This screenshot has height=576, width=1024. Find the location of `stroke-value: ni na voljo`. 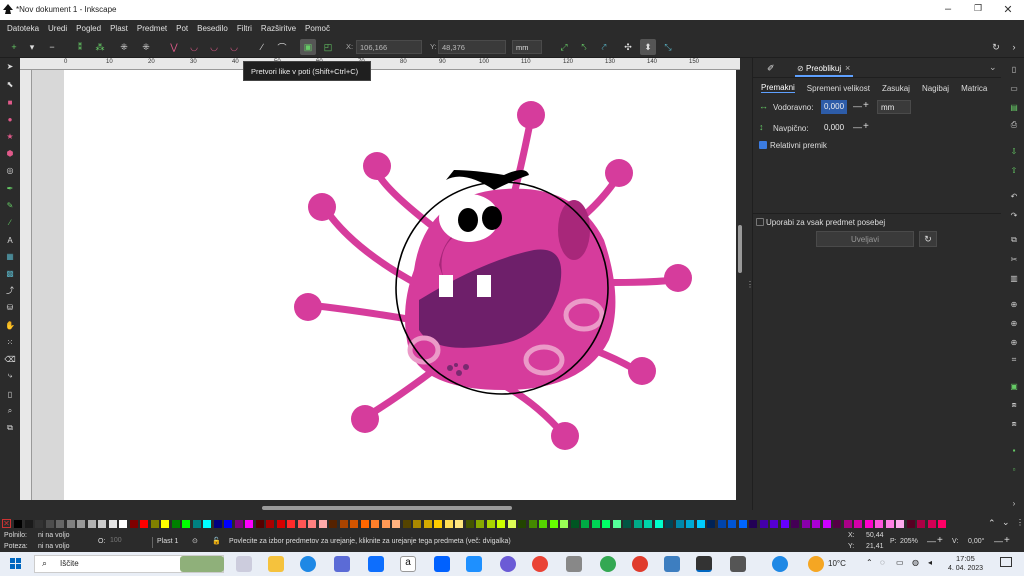

stroke-value: ni na voljo is located at coordinates (54, 546).